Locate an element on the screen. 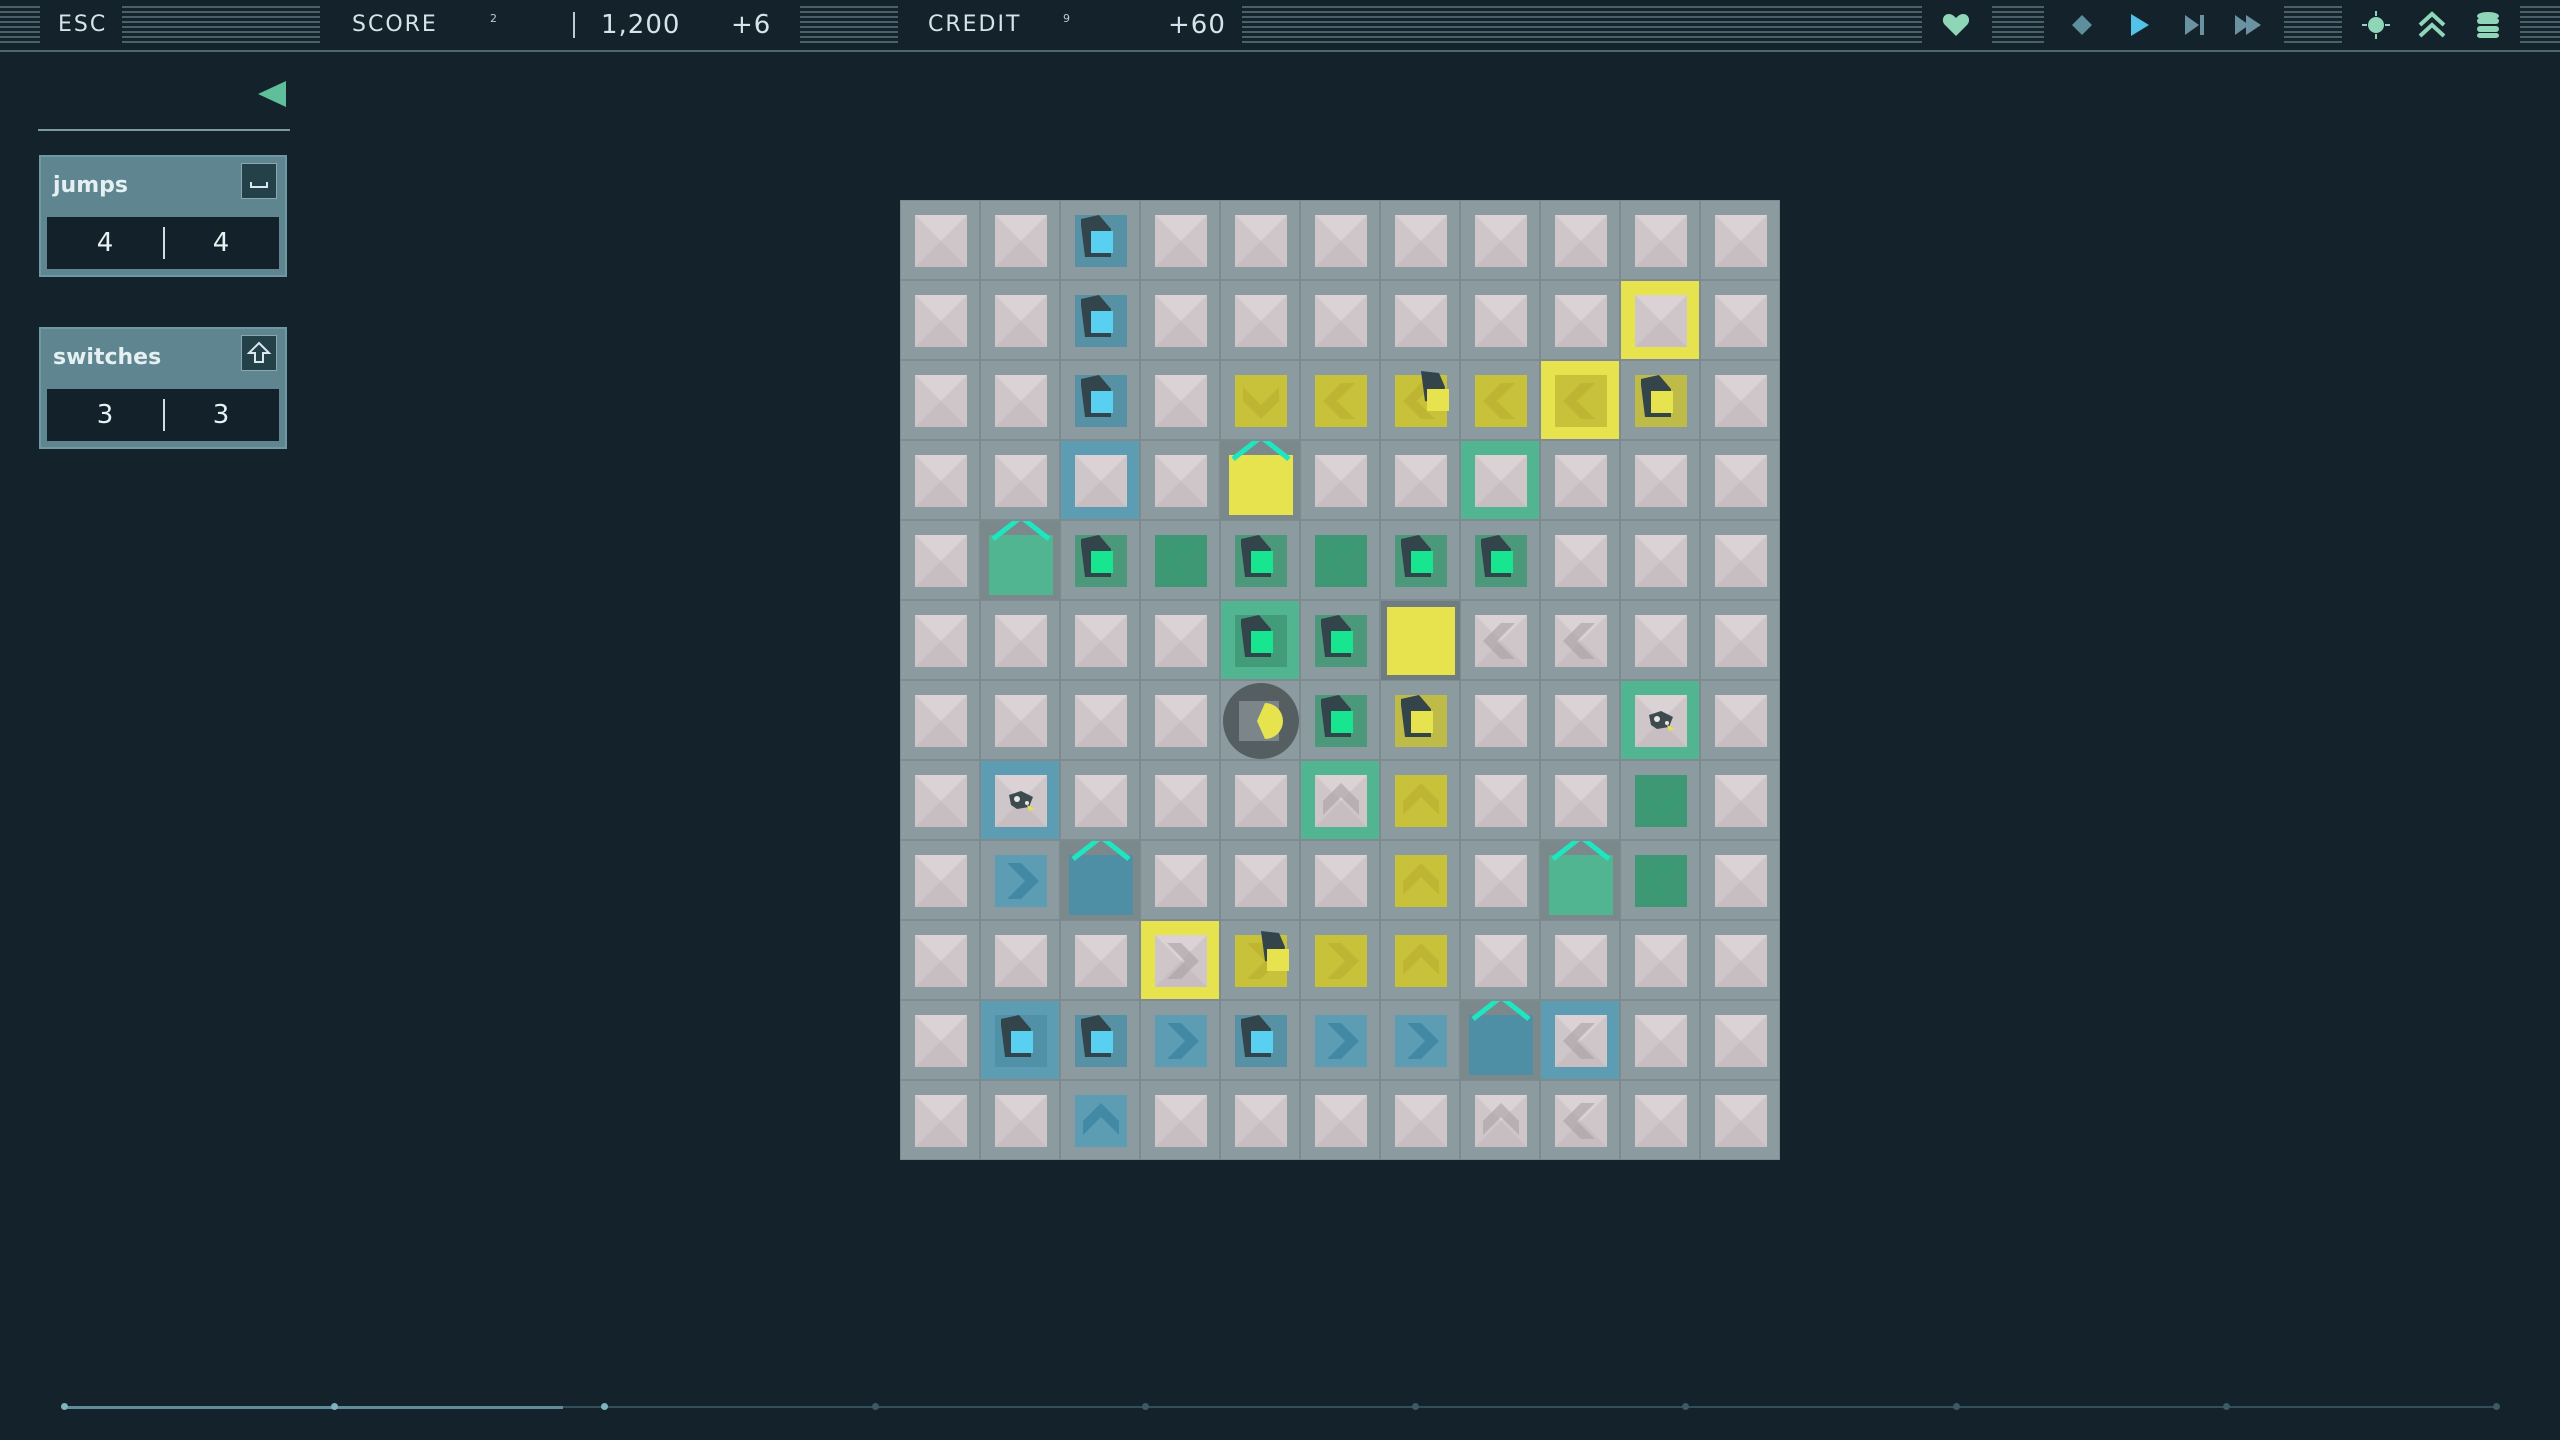 The height and width of the screenshot is (1440, 2560). board-cell-r5-c7 is located at coordinates (1500, 640).